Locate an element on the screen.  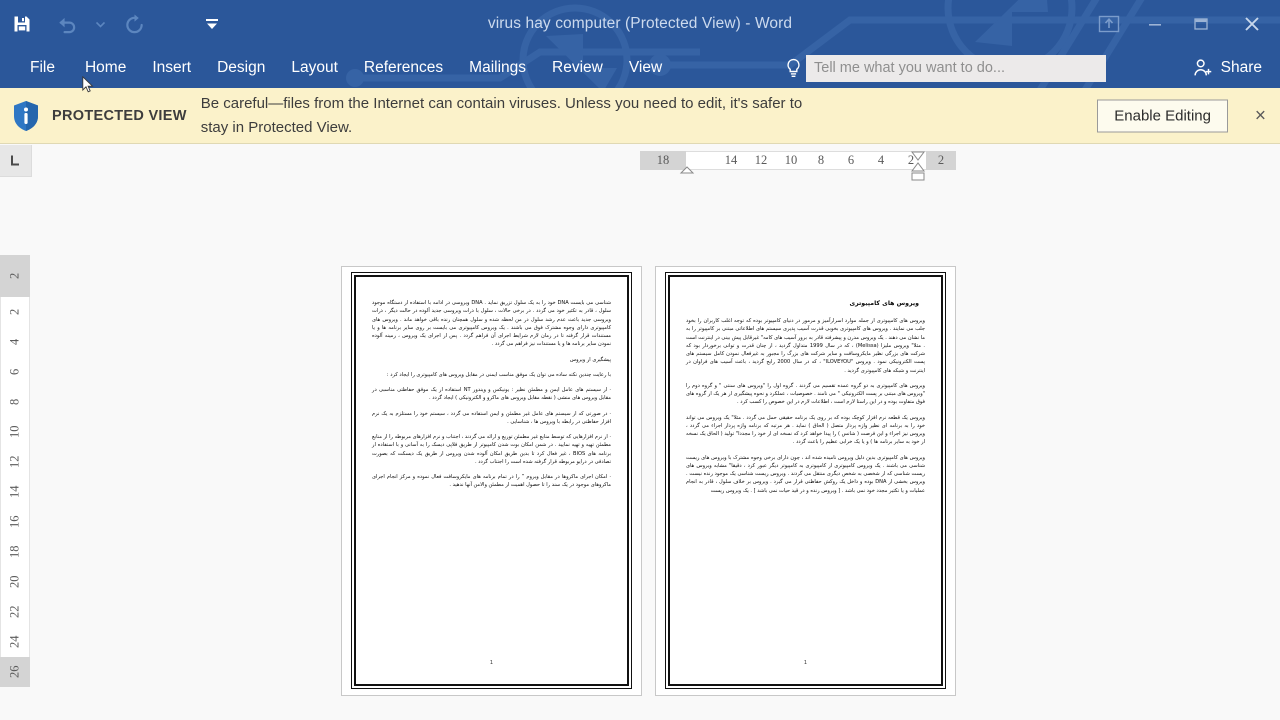
vruler-tick: 18 is located at coordinates (15, 552).